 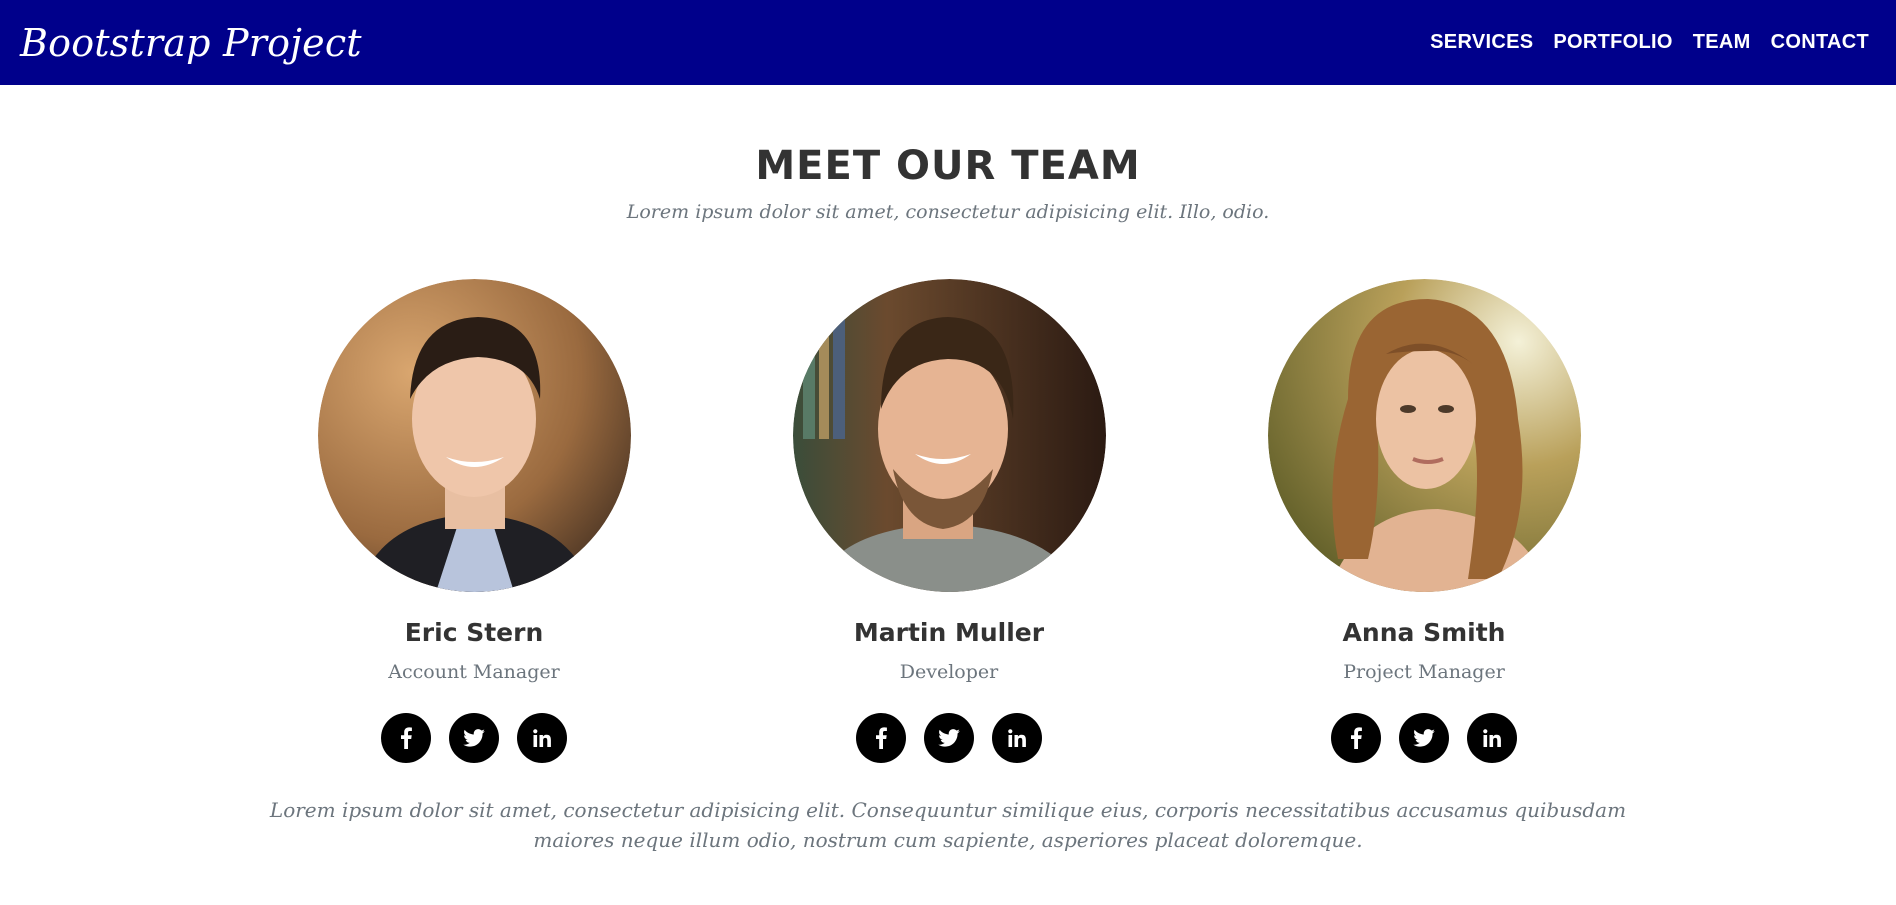 What do you see at coordinates (474, 672) in the screenshot?
I see `member-role: Account Manager` at bounding box center [474, 672].